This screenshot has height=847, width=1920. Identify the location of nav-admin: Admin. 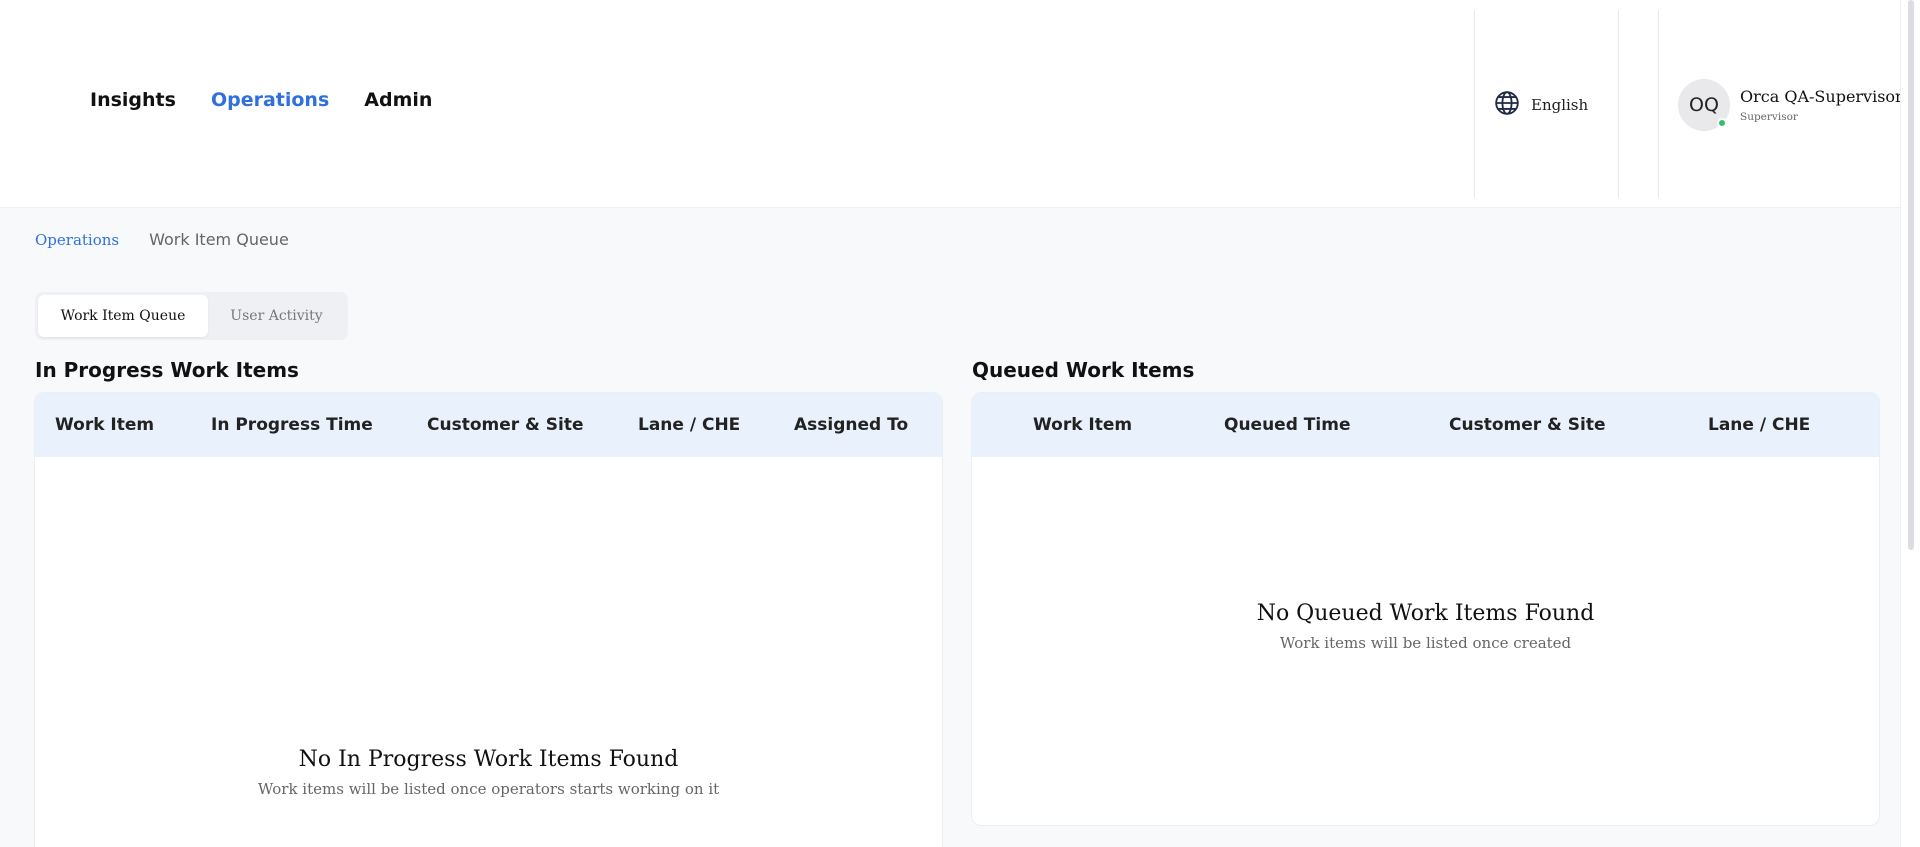
(398, 100).